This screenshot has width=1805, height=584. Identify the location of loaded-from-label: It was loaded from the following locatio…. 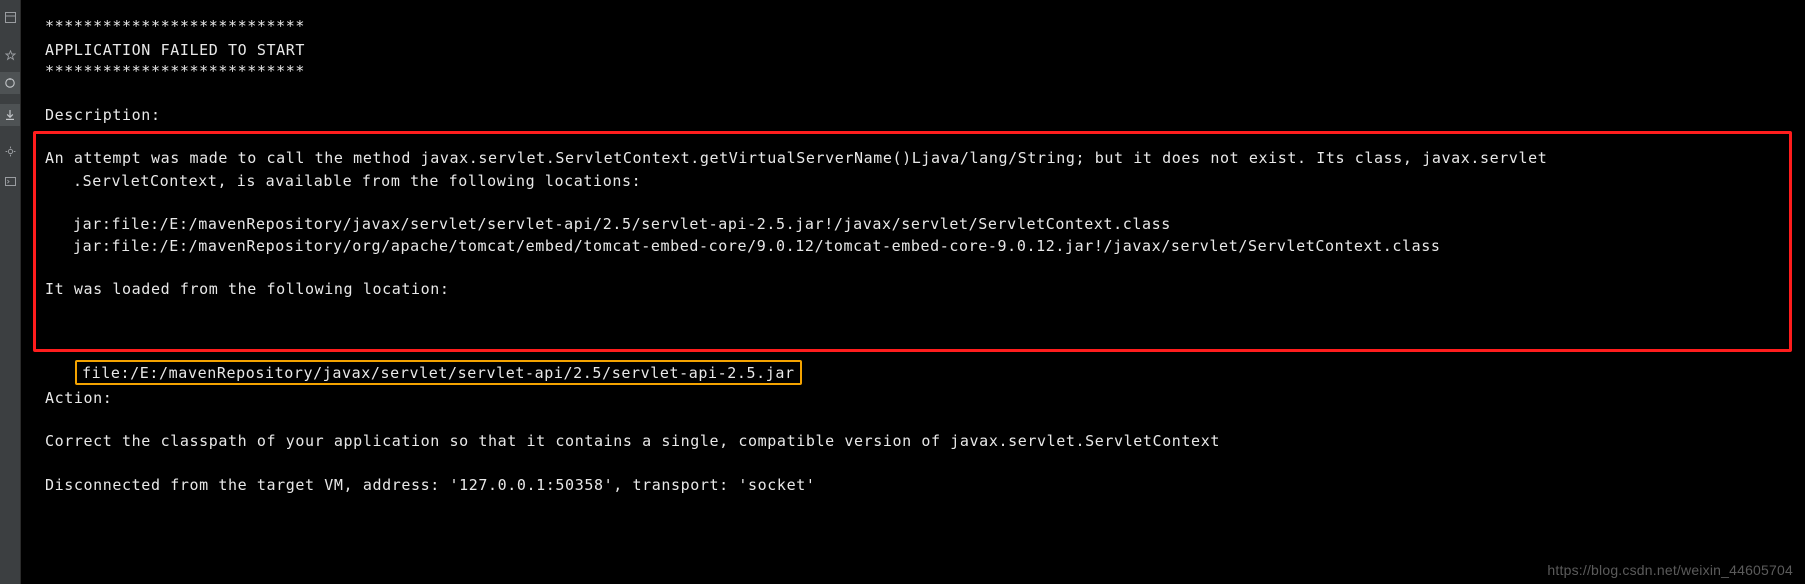
(247, 289).